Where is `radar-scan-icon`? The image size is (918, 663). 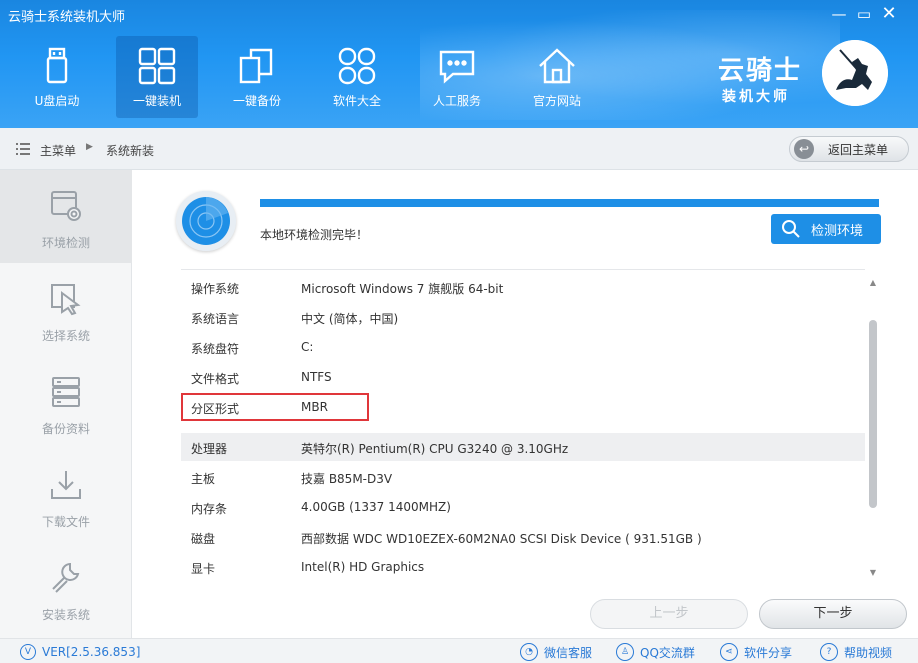
radar-scan-icon is located at coordinates (206, 221).